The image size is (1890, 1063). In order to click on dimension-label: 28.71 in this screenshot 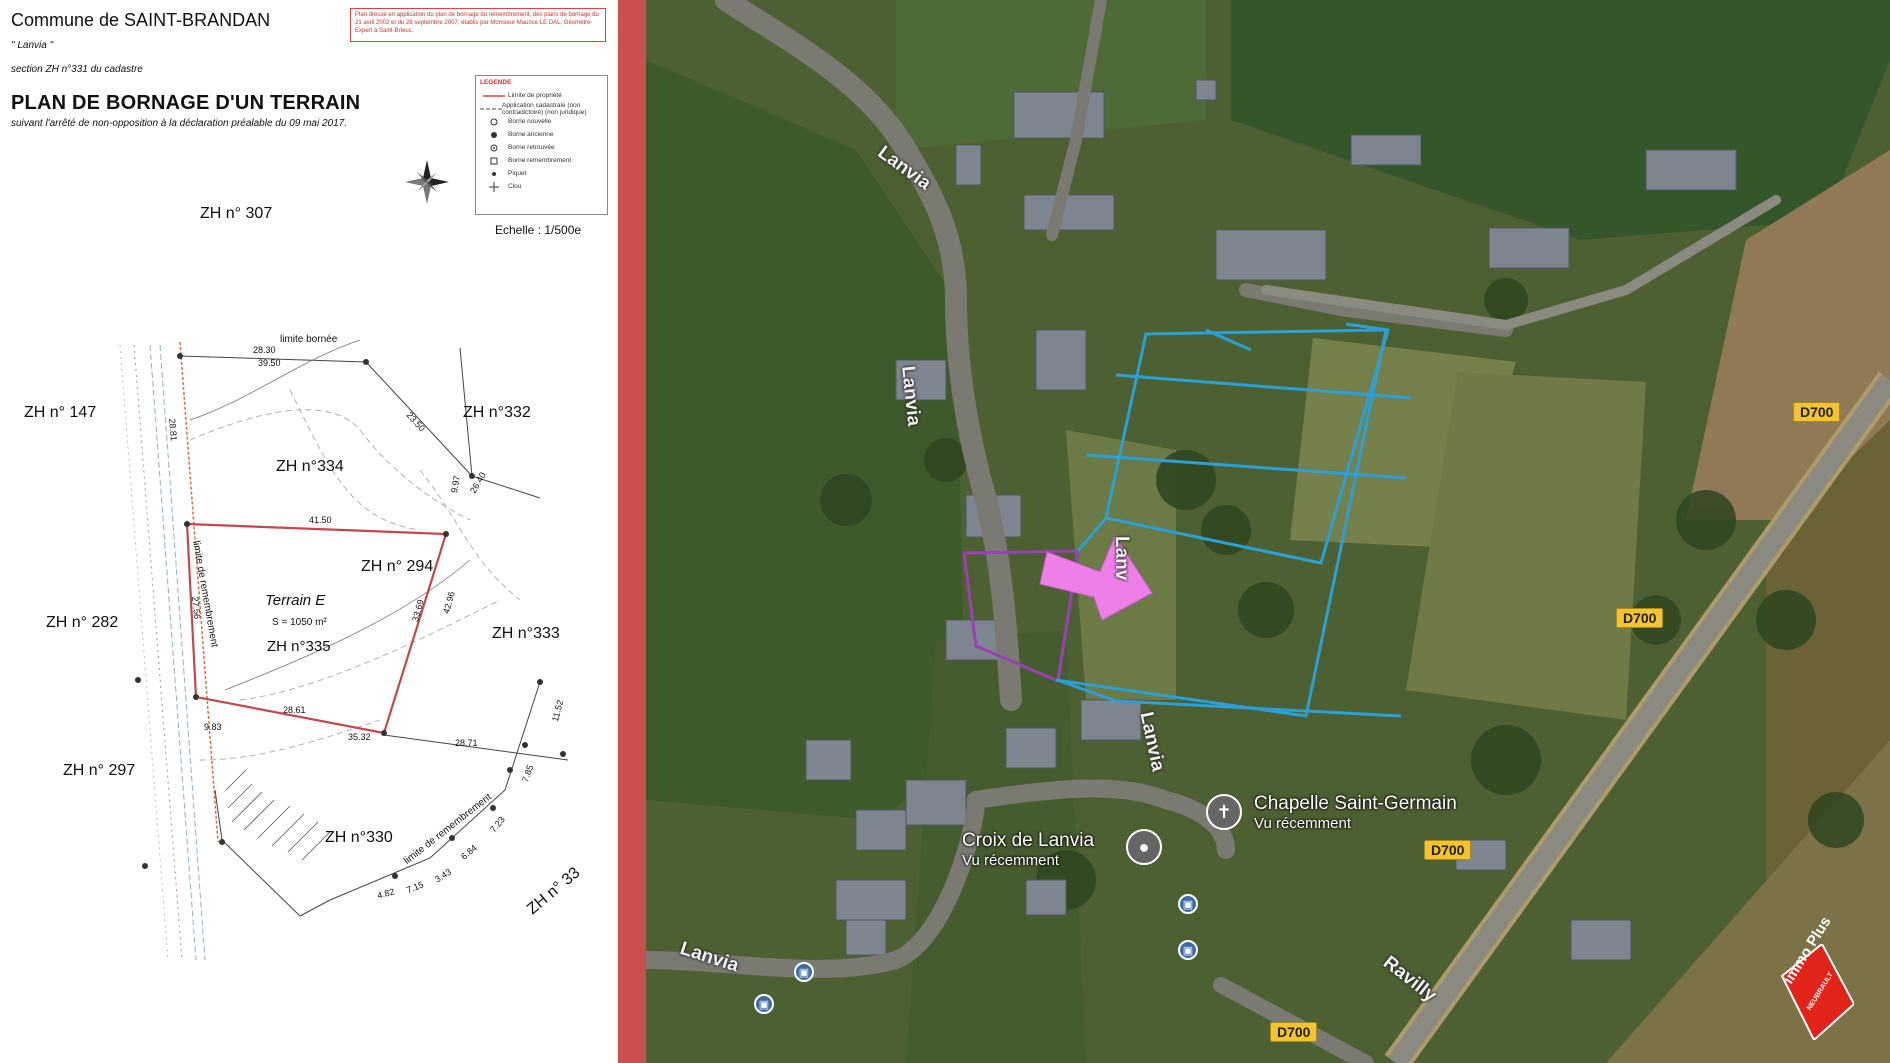, I will do `click(466, 743)`.